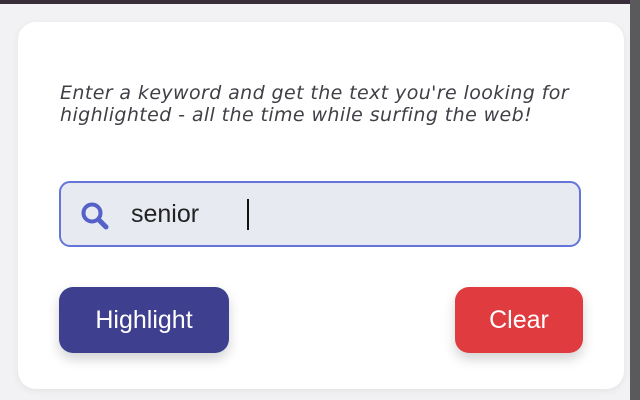 This screenshot has width=640, height=400. Describe the element at coordinates (95, 216) in the screenshot. I see `search-icon` at that location.